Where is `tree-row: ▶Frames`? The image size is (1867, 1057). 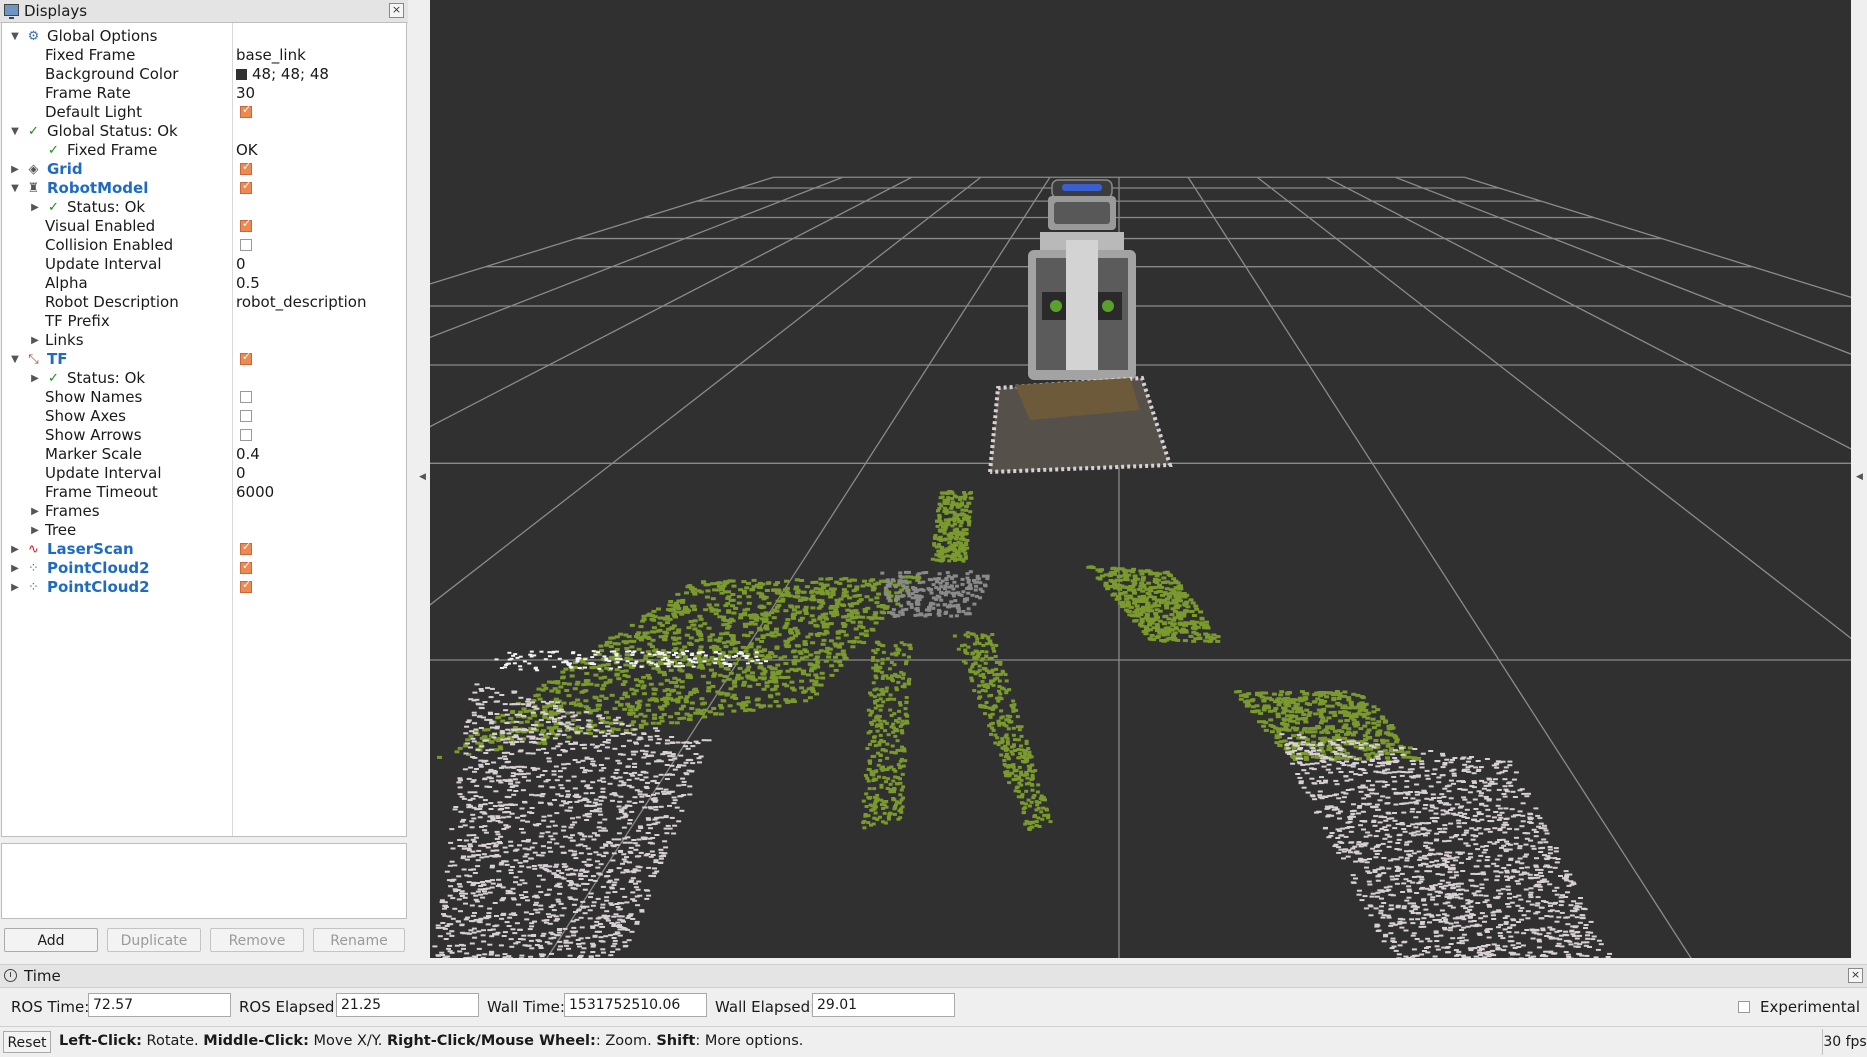 tree-row: ▶Frames is located at coordinates (204, 511).